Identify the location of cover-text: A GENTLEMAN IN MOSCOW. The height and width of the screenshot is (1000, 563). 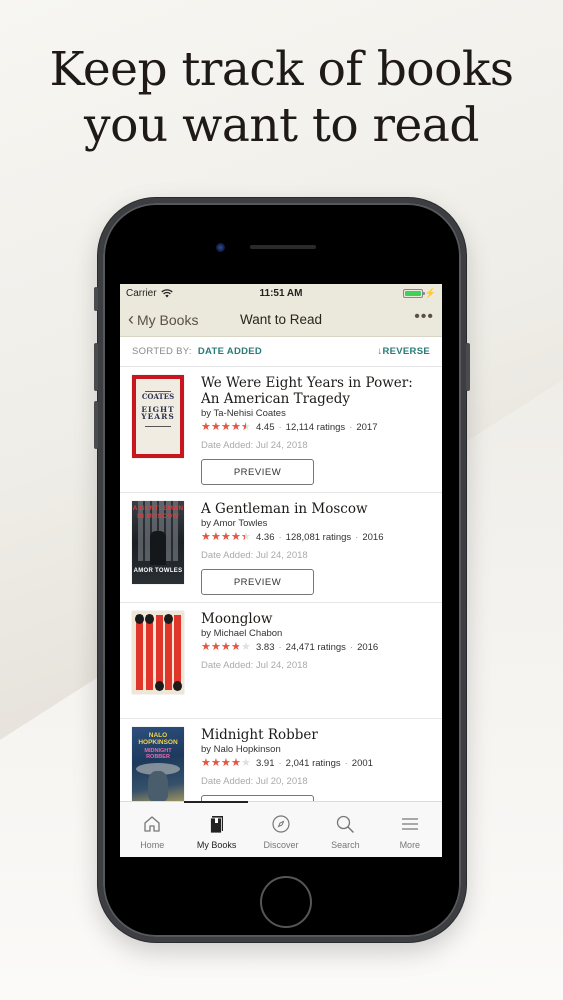
(158, 512).